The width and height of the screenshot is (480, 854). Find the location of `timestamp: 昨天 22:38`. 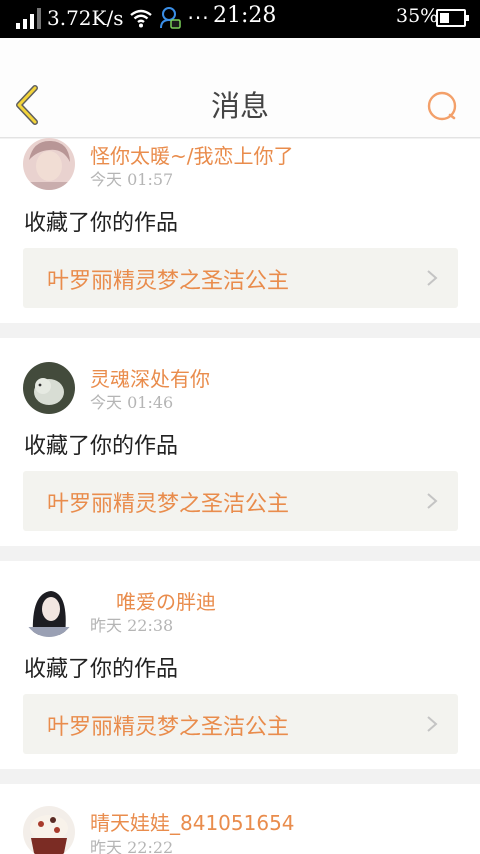

timestamp: 昨天 22:38 is located at coordinates (132, 625).